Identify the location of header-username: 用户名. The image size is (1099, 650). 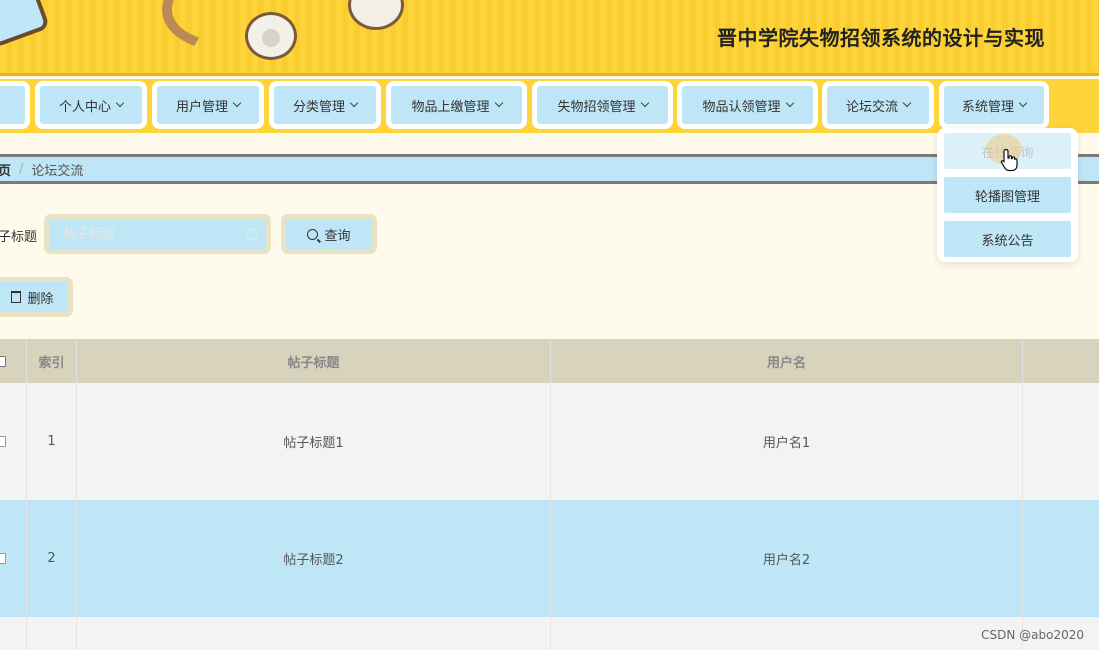
(787, 361).